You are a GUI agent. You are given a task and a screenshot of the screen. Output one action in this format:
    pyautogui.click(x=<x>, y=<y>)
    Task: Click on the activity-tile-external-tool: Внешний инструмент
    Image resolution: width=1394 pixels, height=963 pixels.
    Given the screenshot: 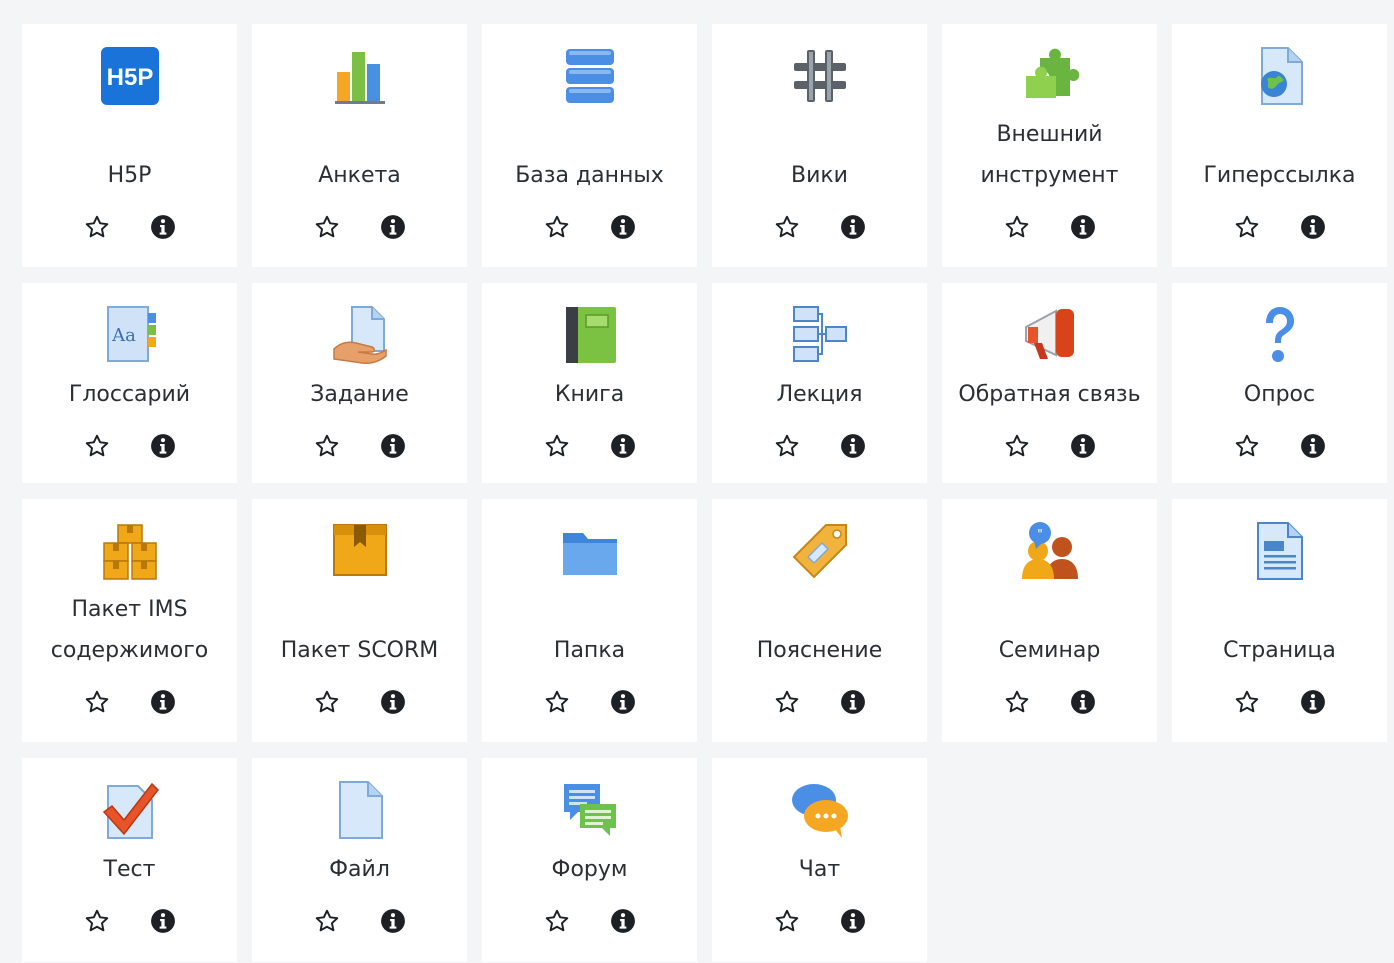 What is the action you would take?
    pyautogui.click(x=1049, y=145)
    